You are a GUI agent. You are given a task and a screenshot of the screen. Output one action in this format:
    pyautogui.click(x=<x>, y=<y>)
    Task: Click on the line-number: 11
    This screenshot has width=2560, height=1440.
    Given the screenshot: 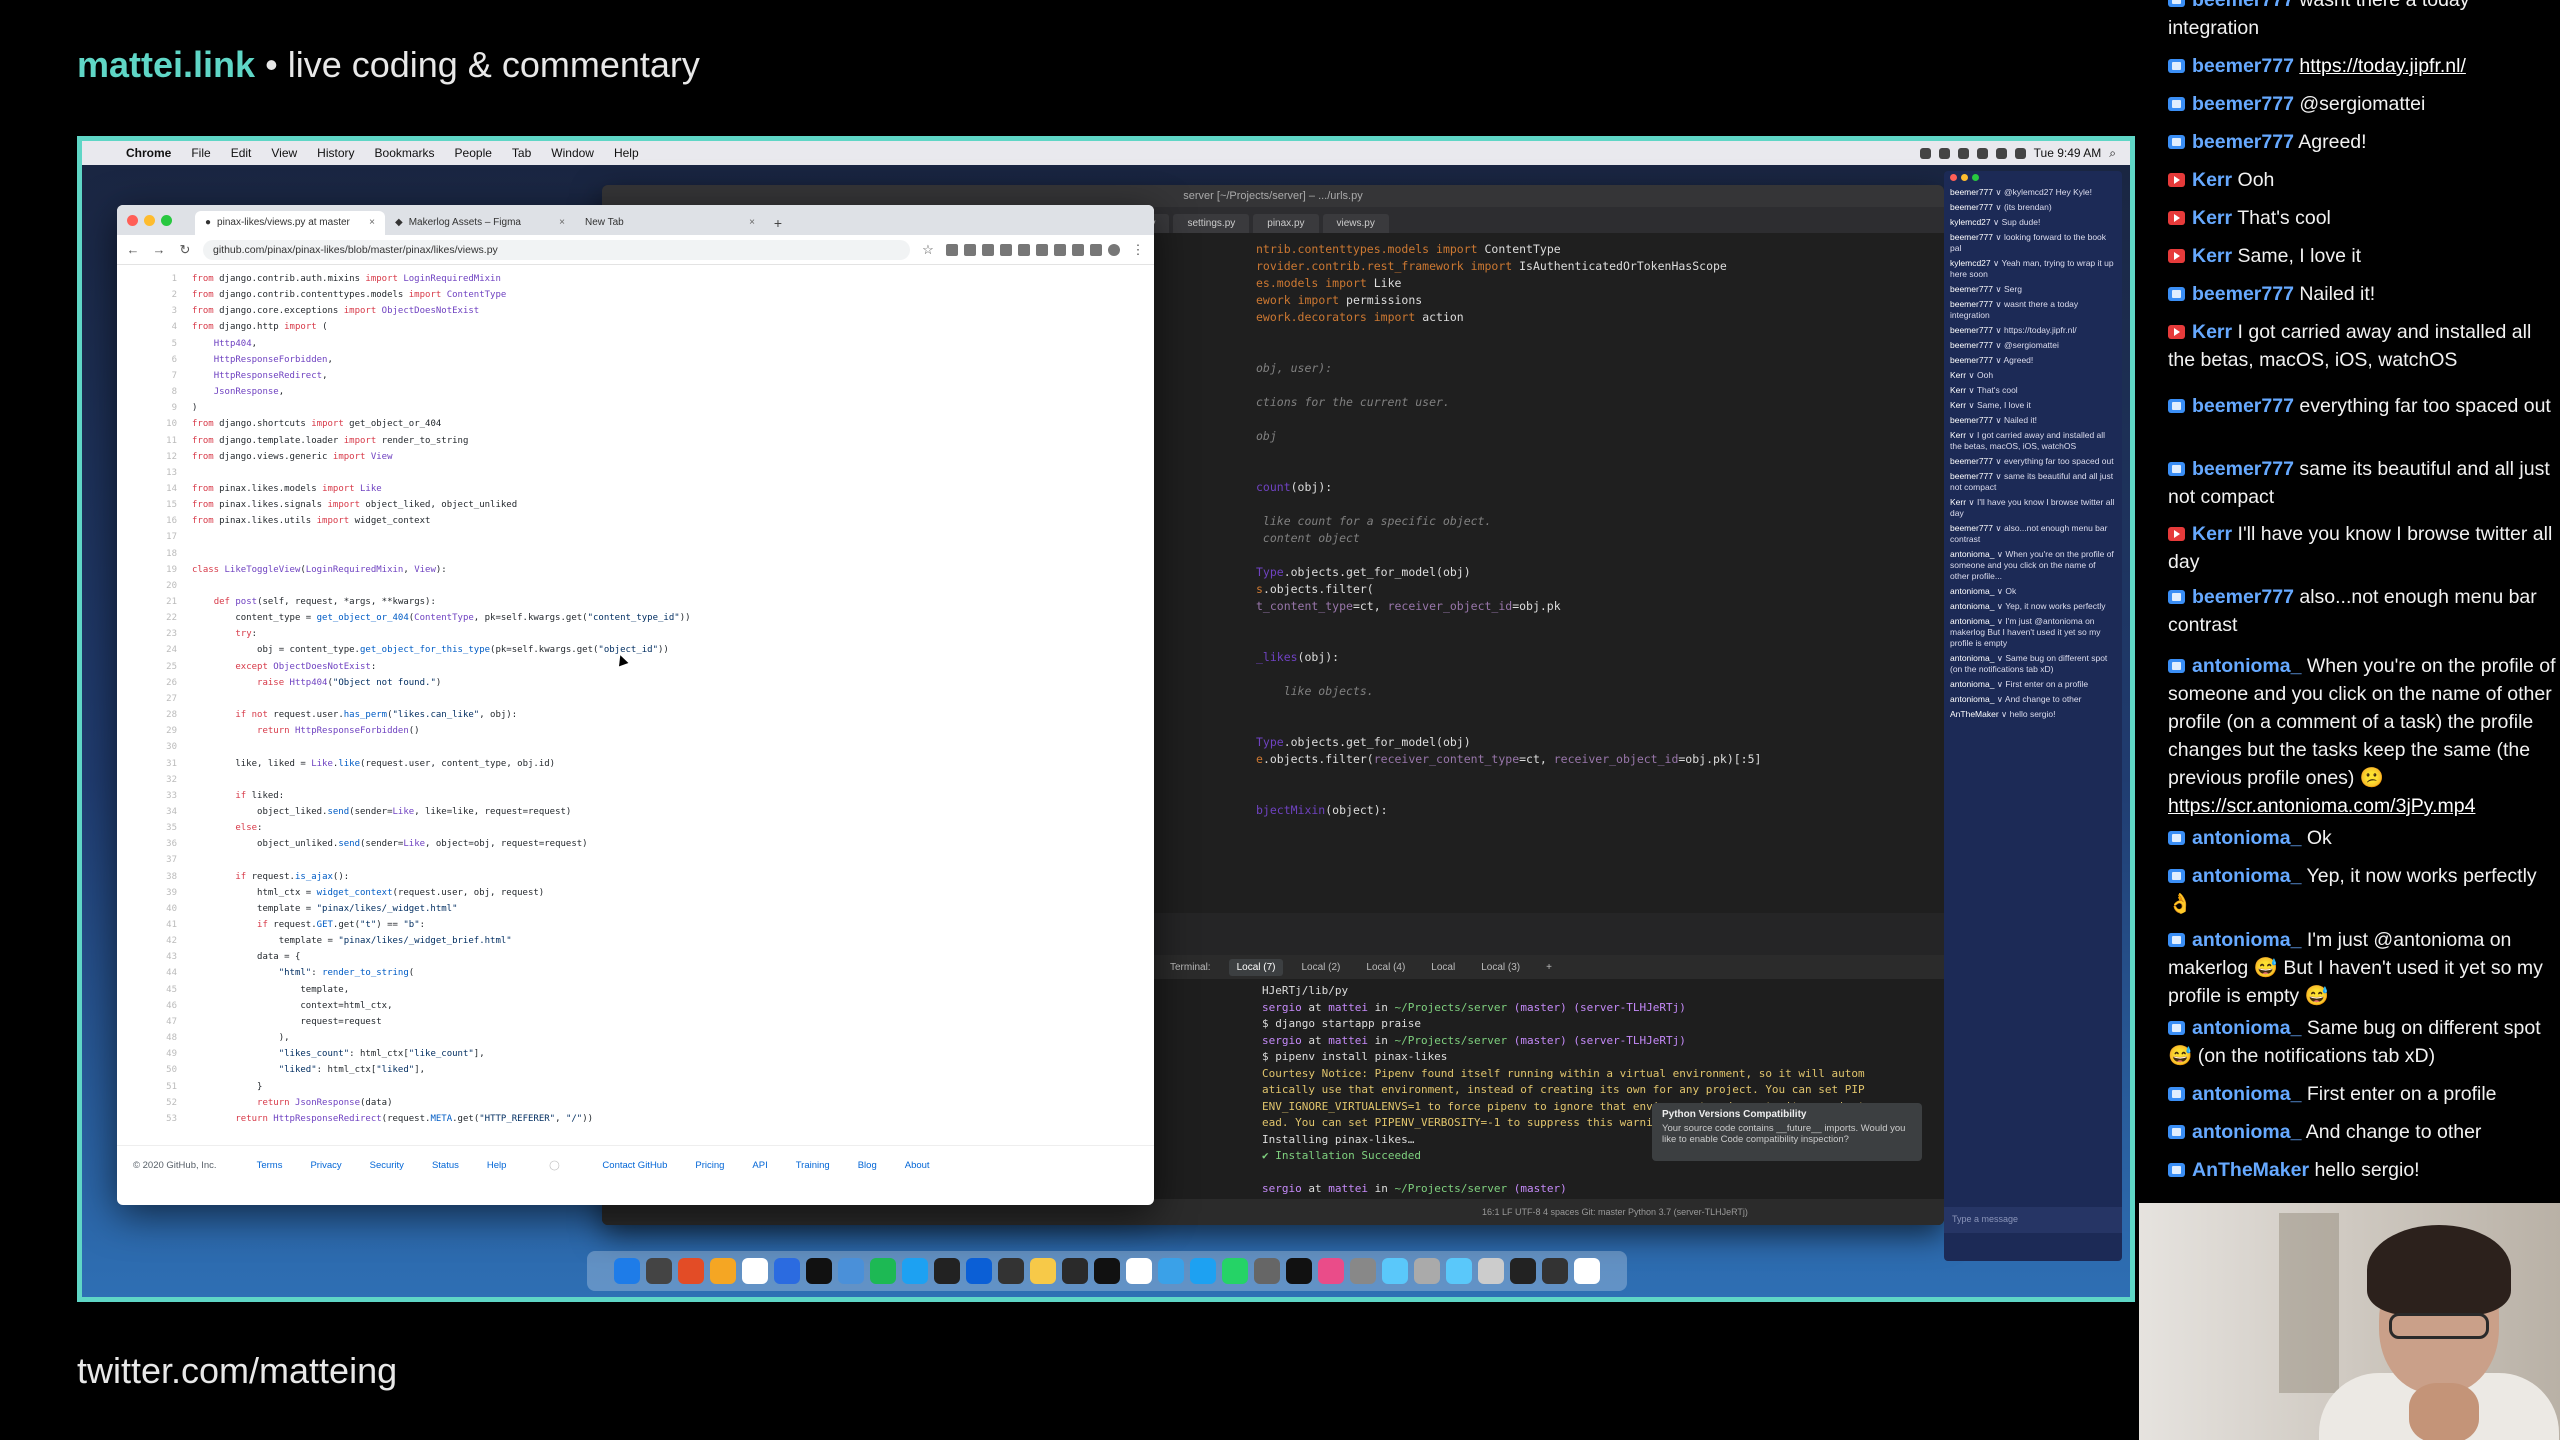 What is the action you would take?
    pyautogui.click(x=147, y=441)
    